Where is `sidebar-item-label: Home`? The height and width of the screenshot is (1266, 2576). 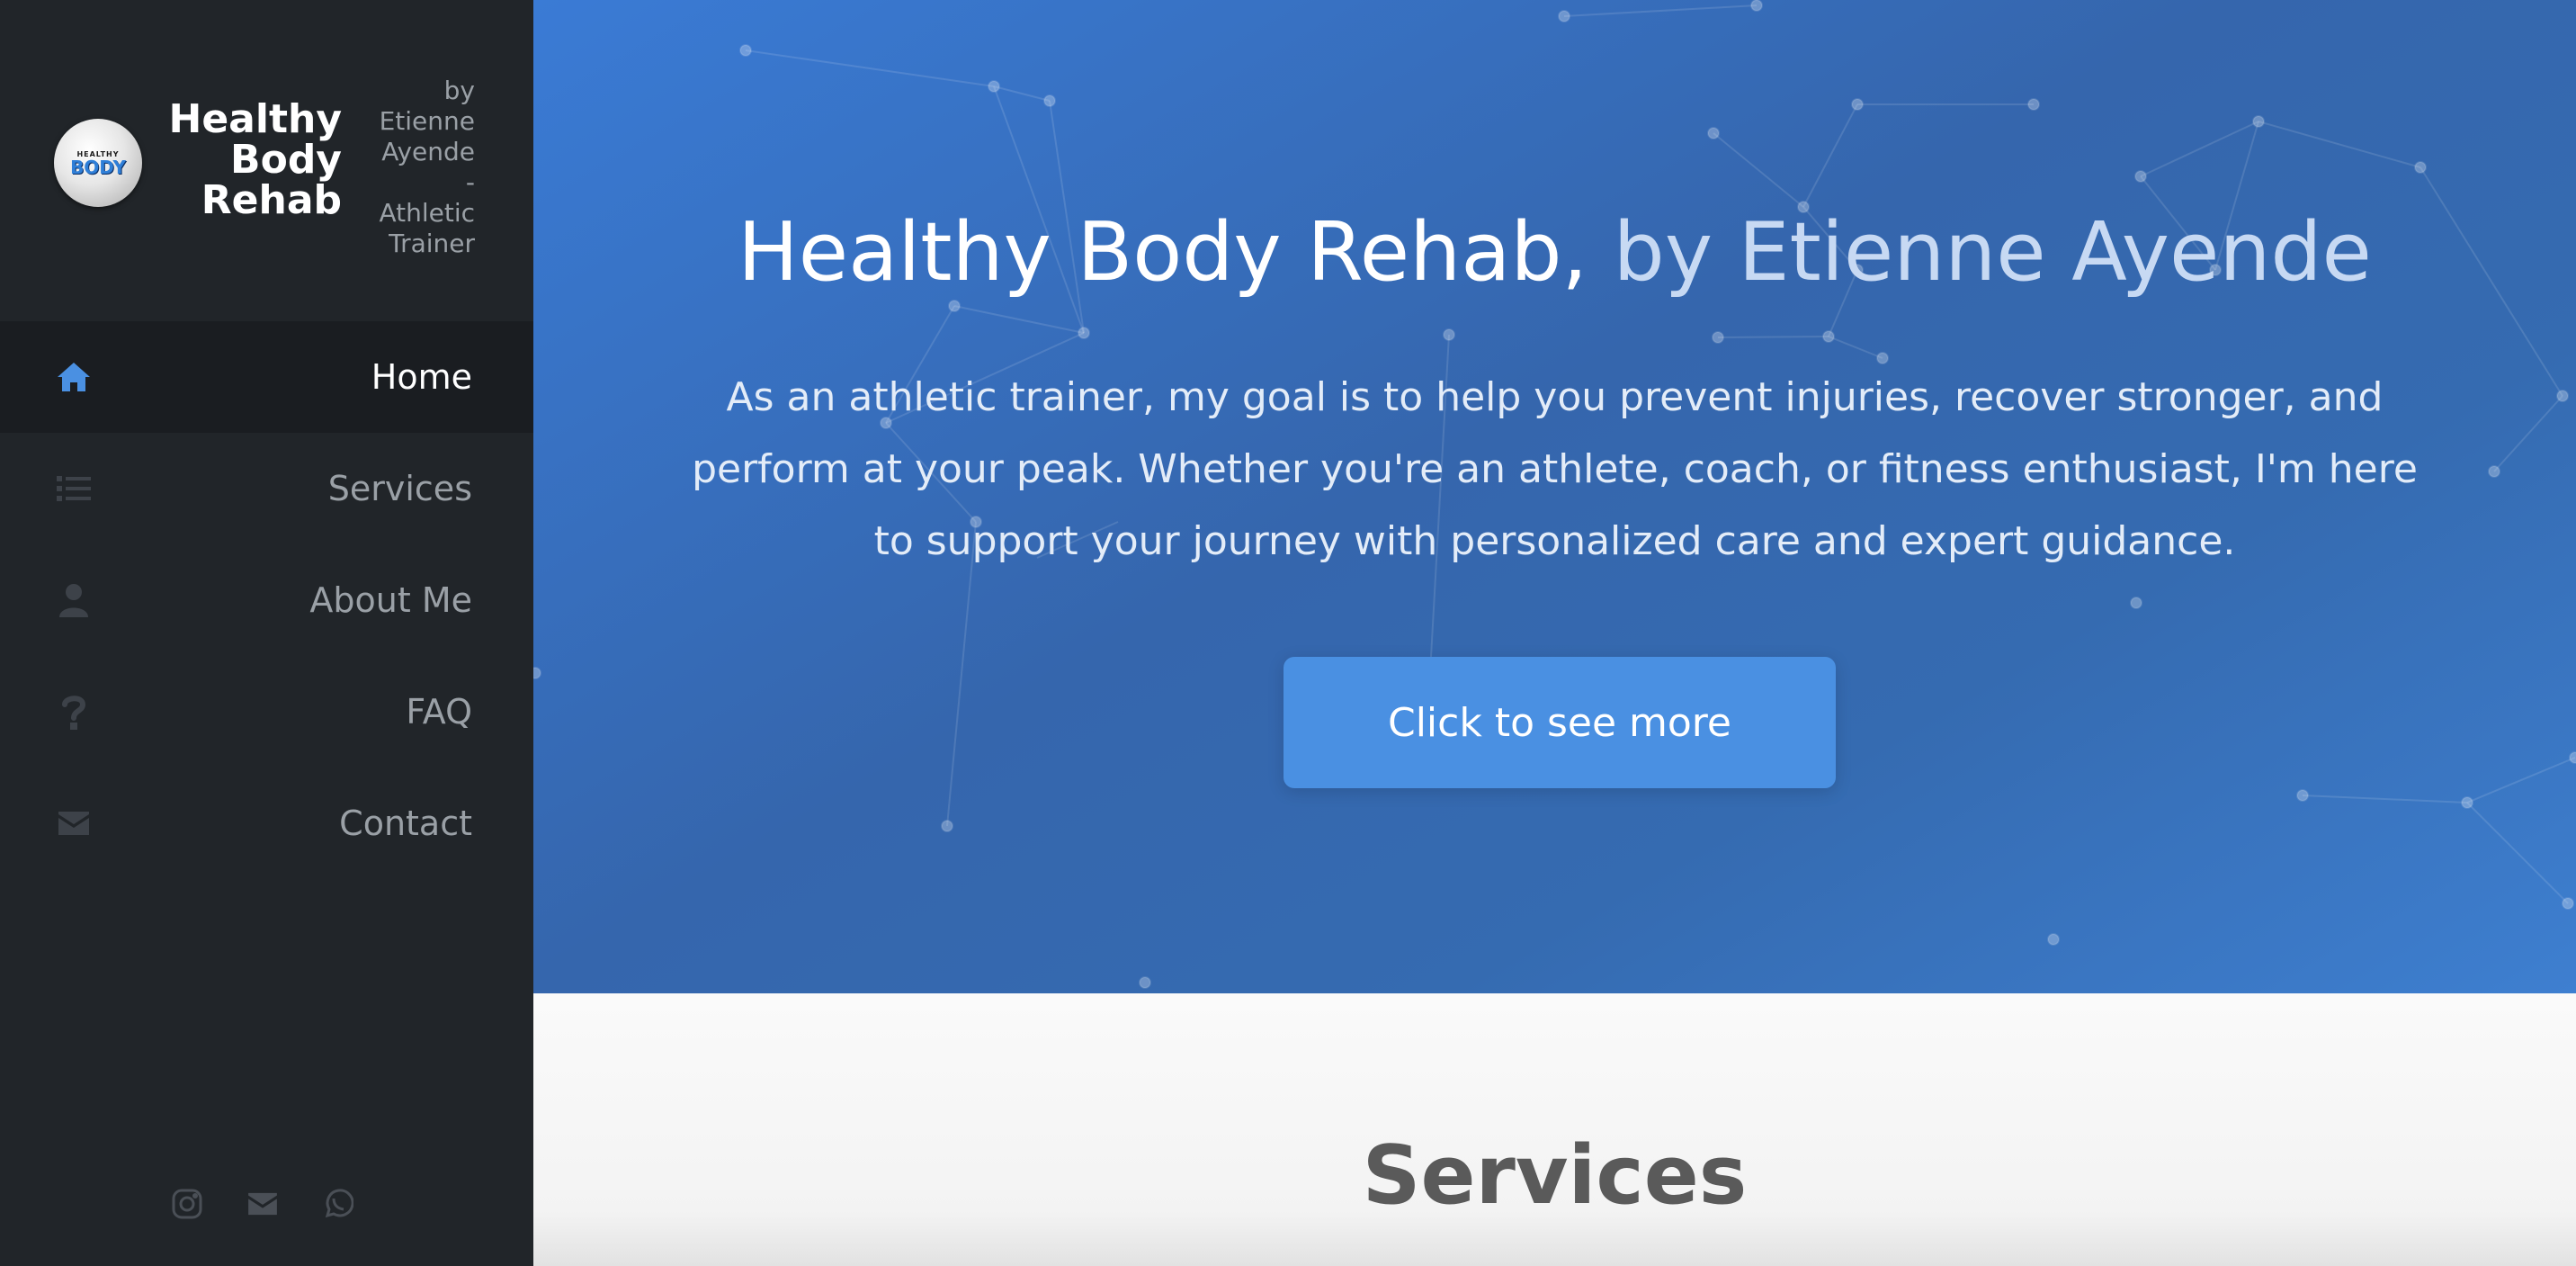 sidebar-item-label: Home is located at coordinates (421, 377).